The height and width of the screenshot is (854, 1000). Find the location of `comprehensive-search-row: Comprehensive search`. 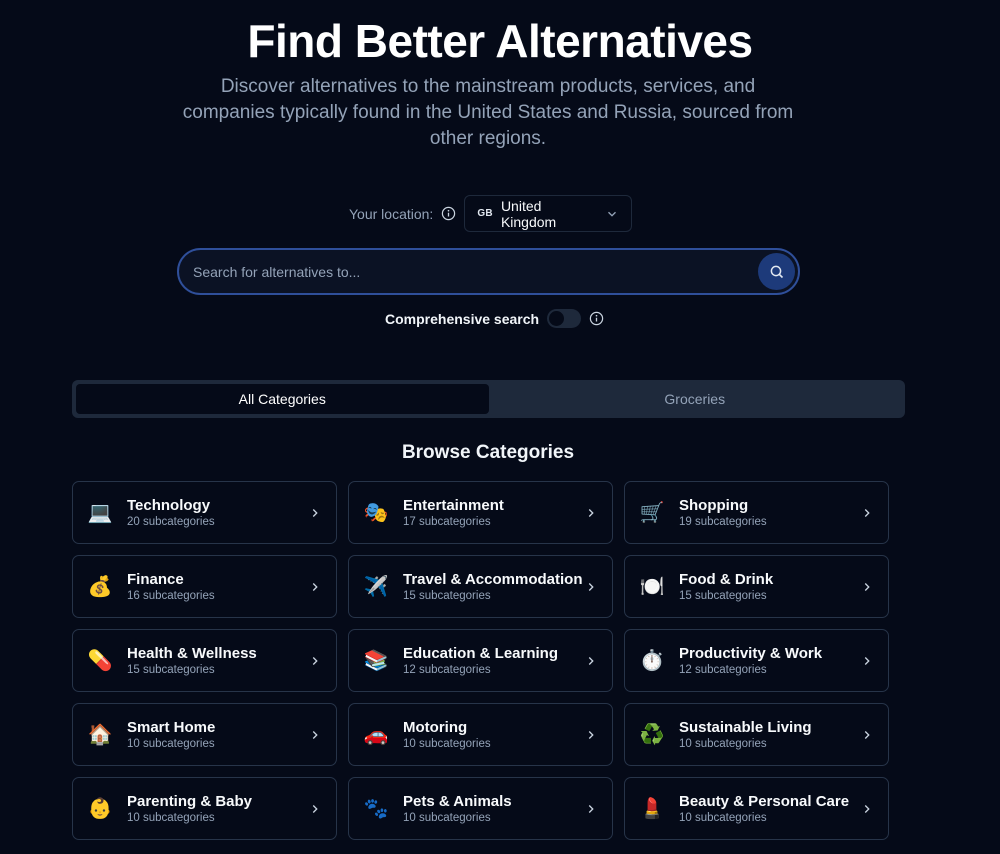

comprehensive-search-row: Comprehensive search is located at coordinates (494, 318).